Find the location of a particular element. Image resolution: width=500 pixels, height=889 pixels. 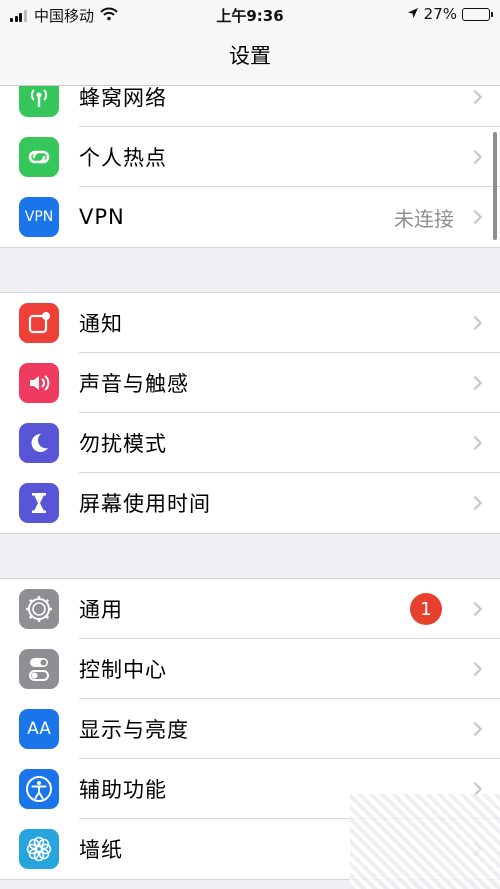

battery-icon is located at coordinates (477, 14).